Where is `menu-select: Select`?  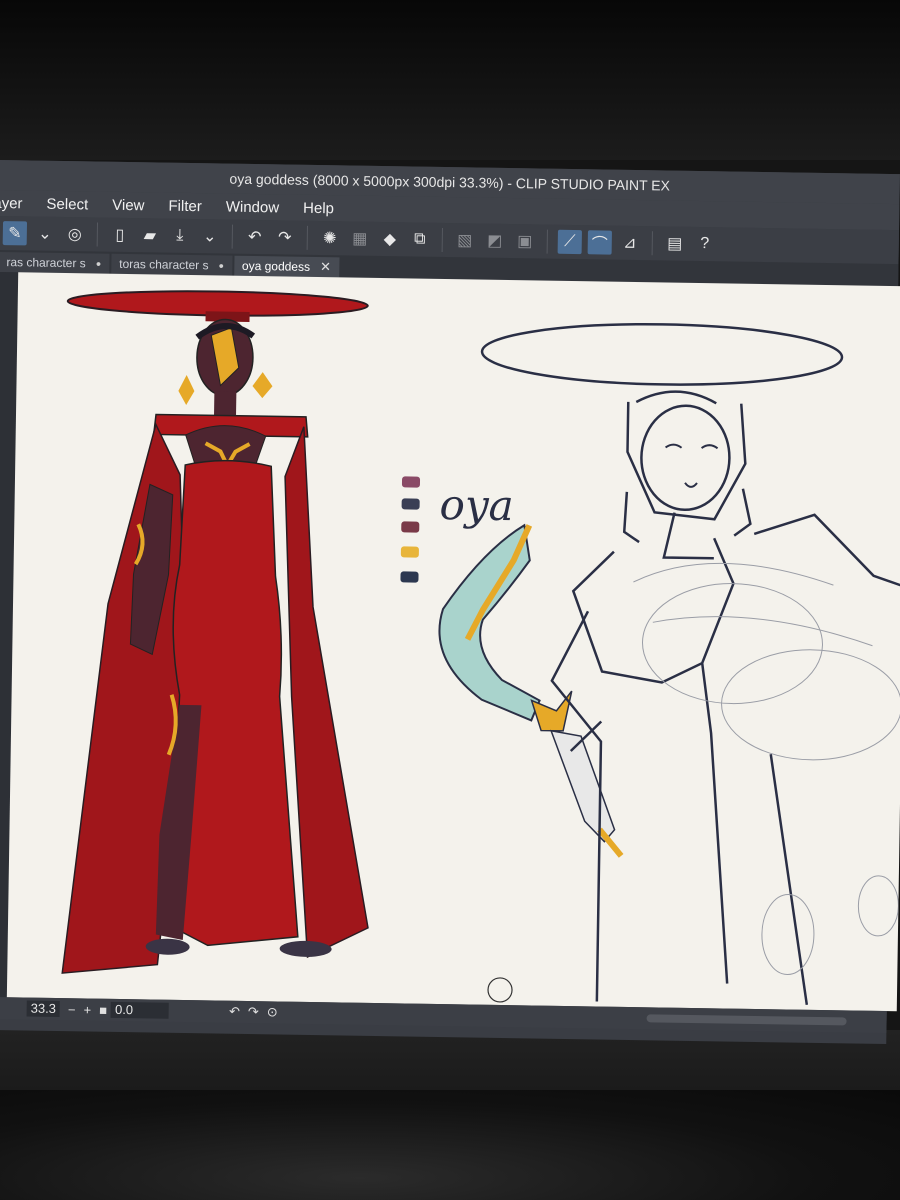
menu-select: Select is located at coordinates (67, 204).